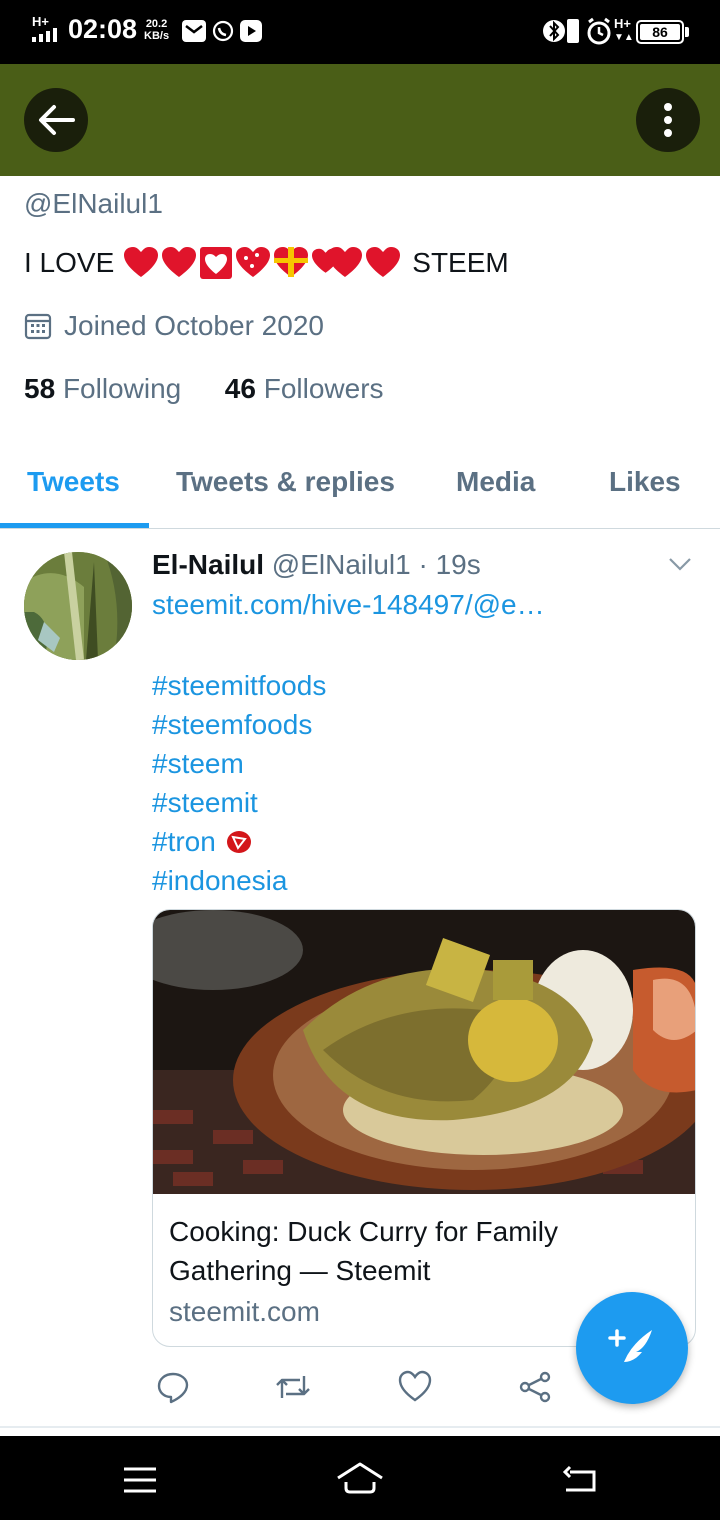 This screenshot has height=1520, width=720. I want to click on tweet-author-name: El-Nailul, so click(208, 564).